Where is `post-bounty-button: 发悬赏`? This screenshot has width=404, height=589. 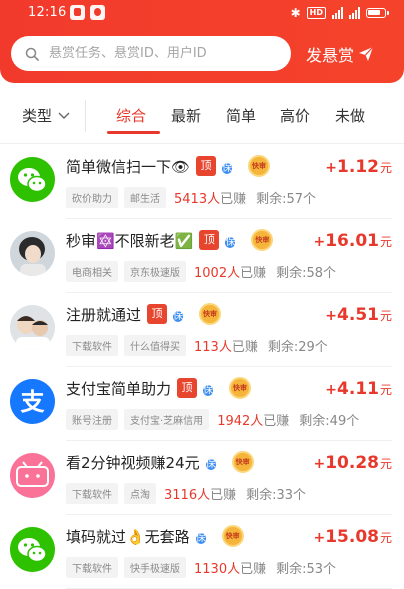
post-bounty-button: 发悬赏 is located at coordinates (340, 54).